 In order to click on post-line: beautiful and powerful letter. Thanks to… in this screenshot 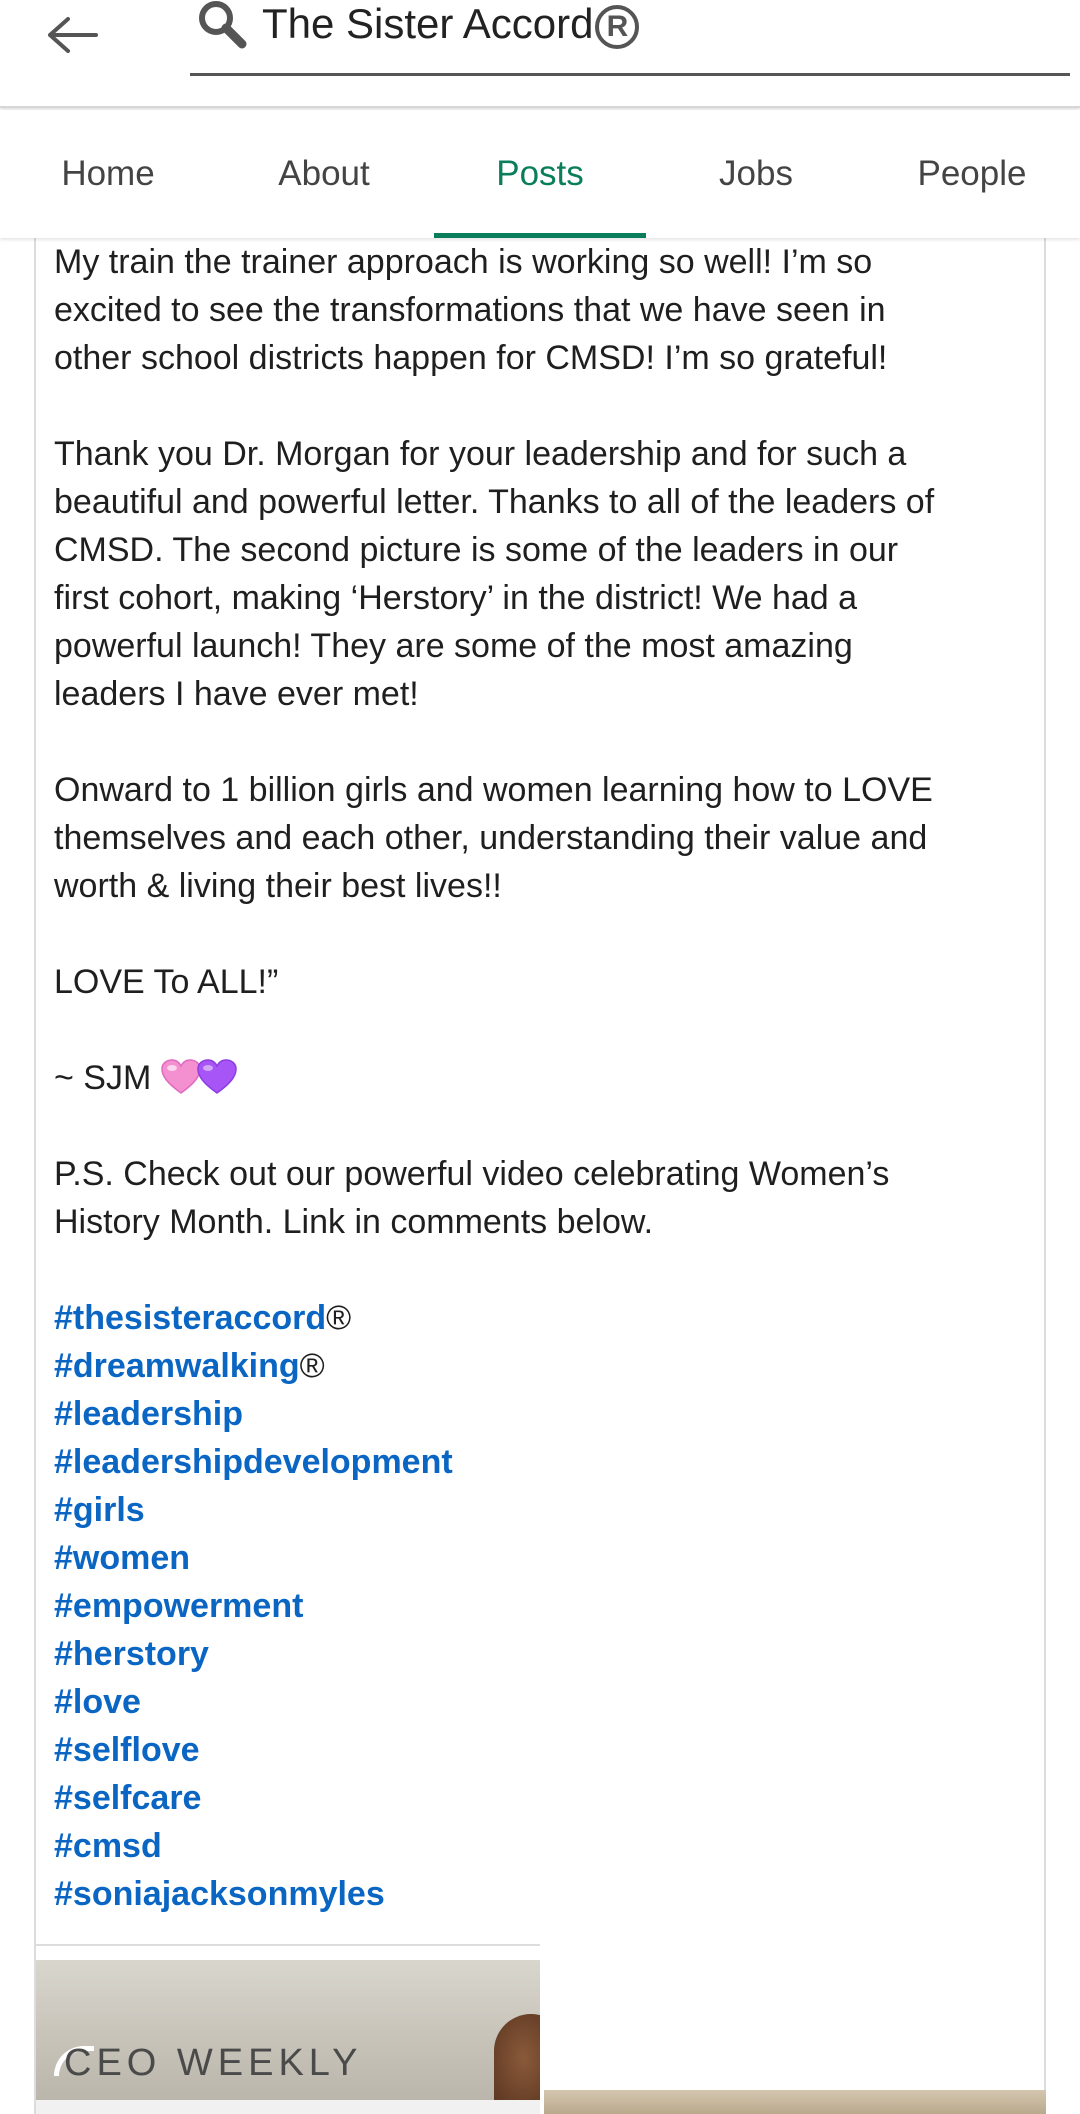, I will do `click(494, 502)`.